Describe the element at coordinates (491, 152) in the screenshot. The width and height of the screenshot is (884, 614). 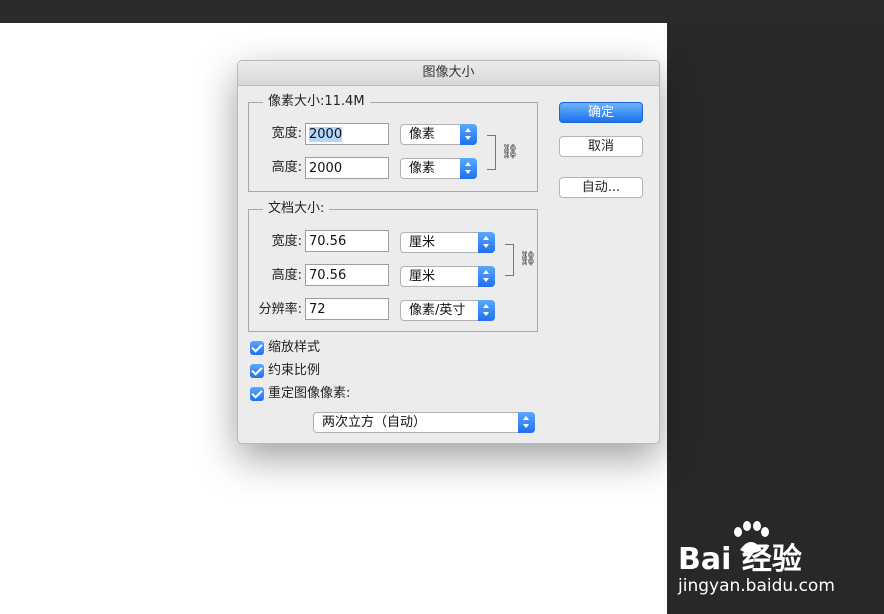
I see `pixel-constrain-bracket` at that location.